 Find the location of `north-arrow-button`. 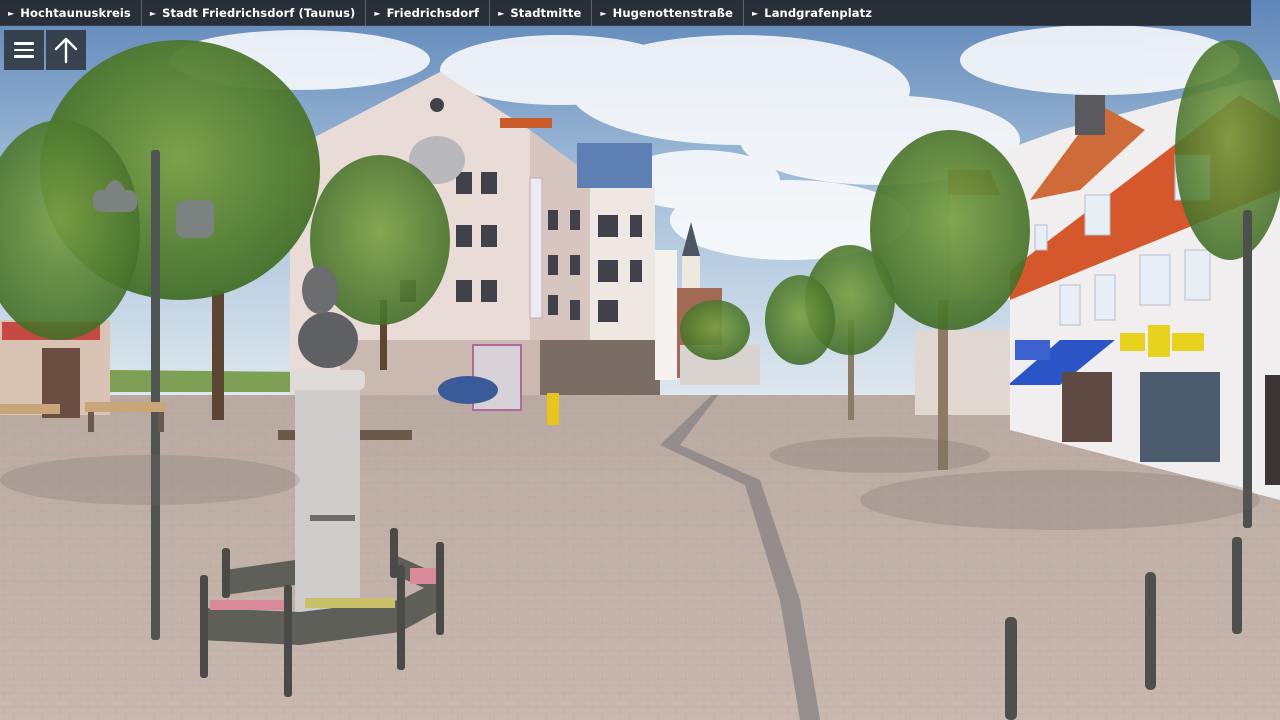

north-arrow-button is located at coordinates (66, 50).